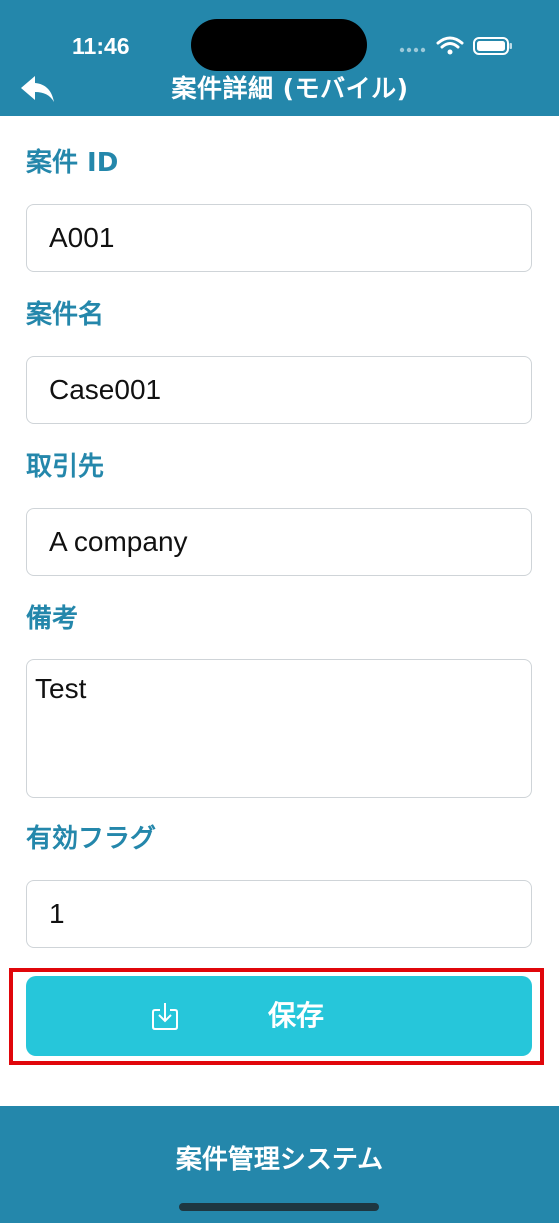  Describe the element at coordinates (450, 45) in the screenshot. I see `wifi-icon` at that location.